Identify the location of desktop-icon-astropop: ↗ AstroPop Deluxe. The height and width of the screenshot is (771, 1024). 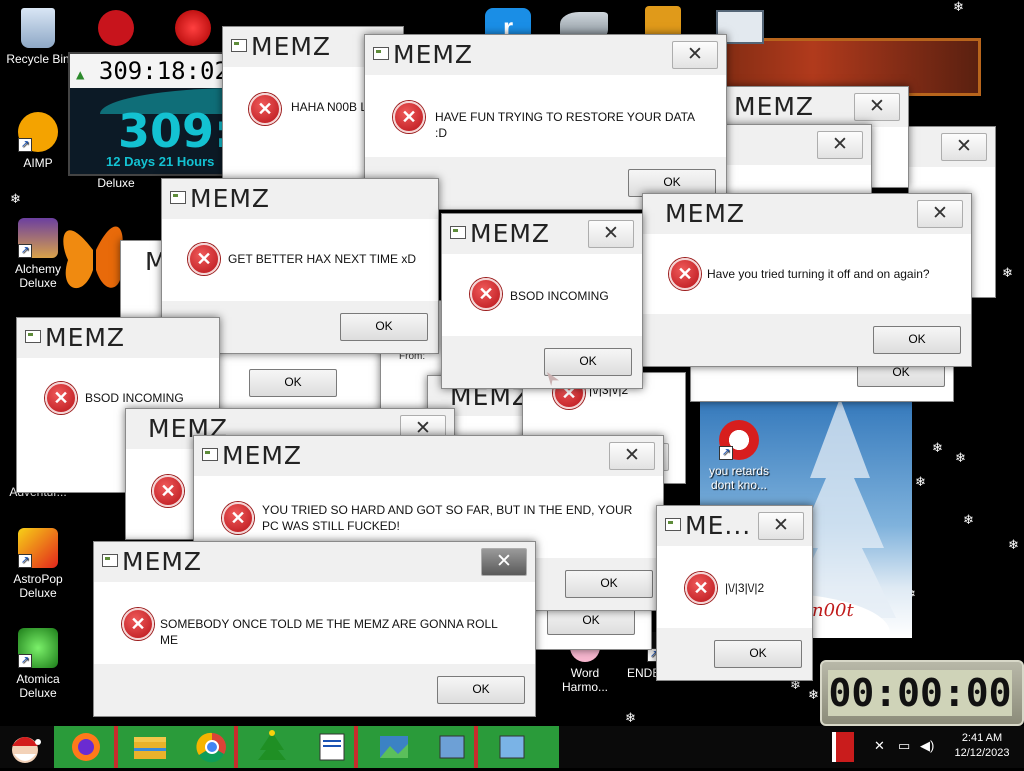
(38, 564).